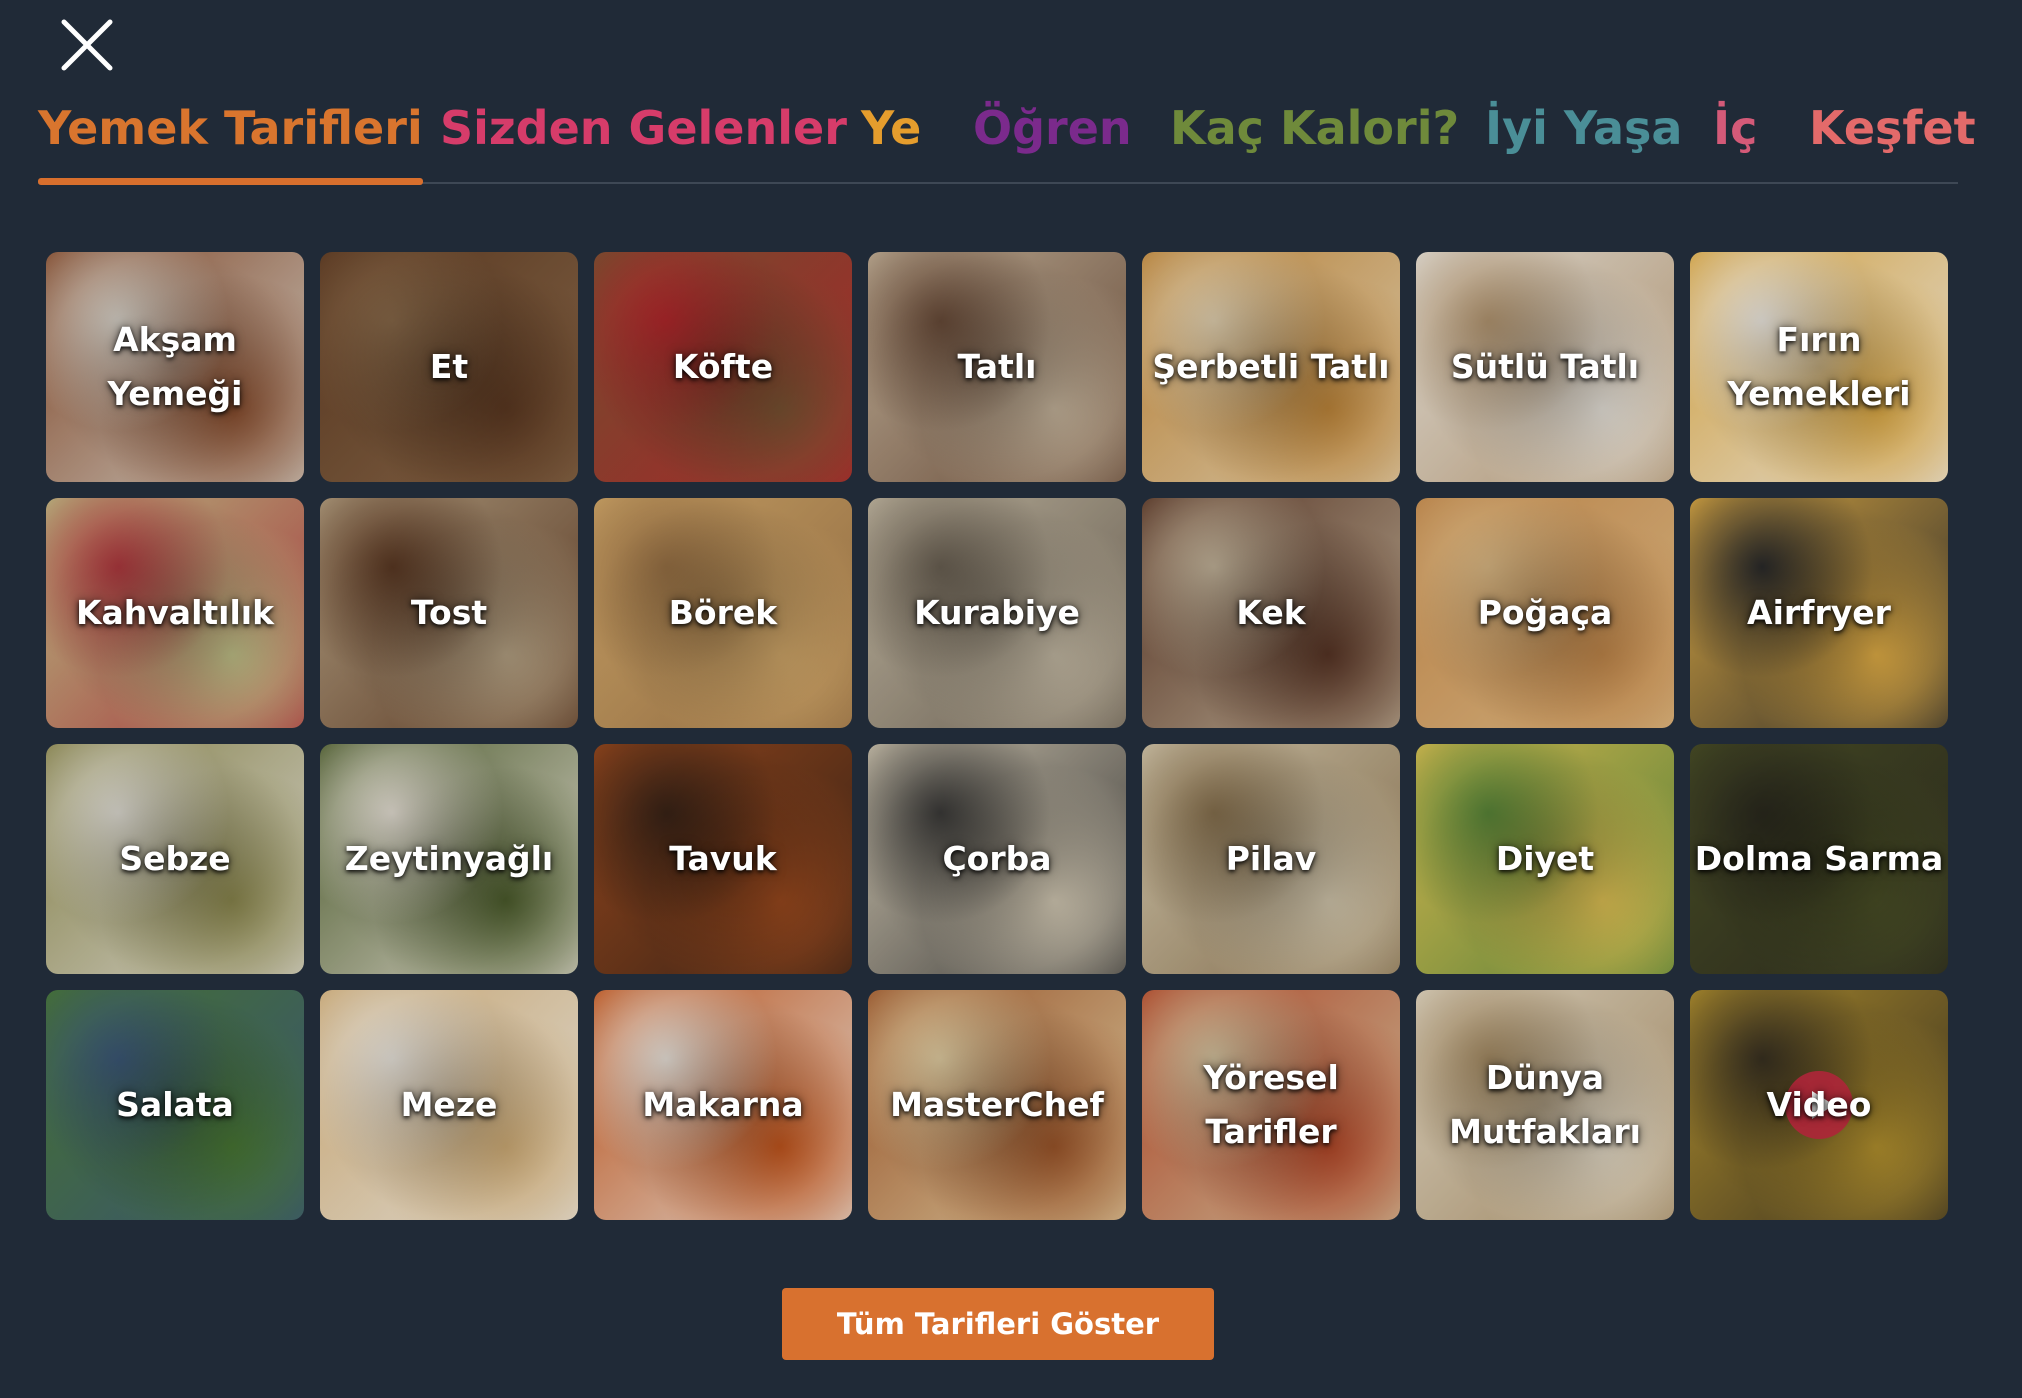 The width and height of the screenshot is (2022, 1398). I want to click on category-tile-label: Akşam Yemeği, so click(175, 366).